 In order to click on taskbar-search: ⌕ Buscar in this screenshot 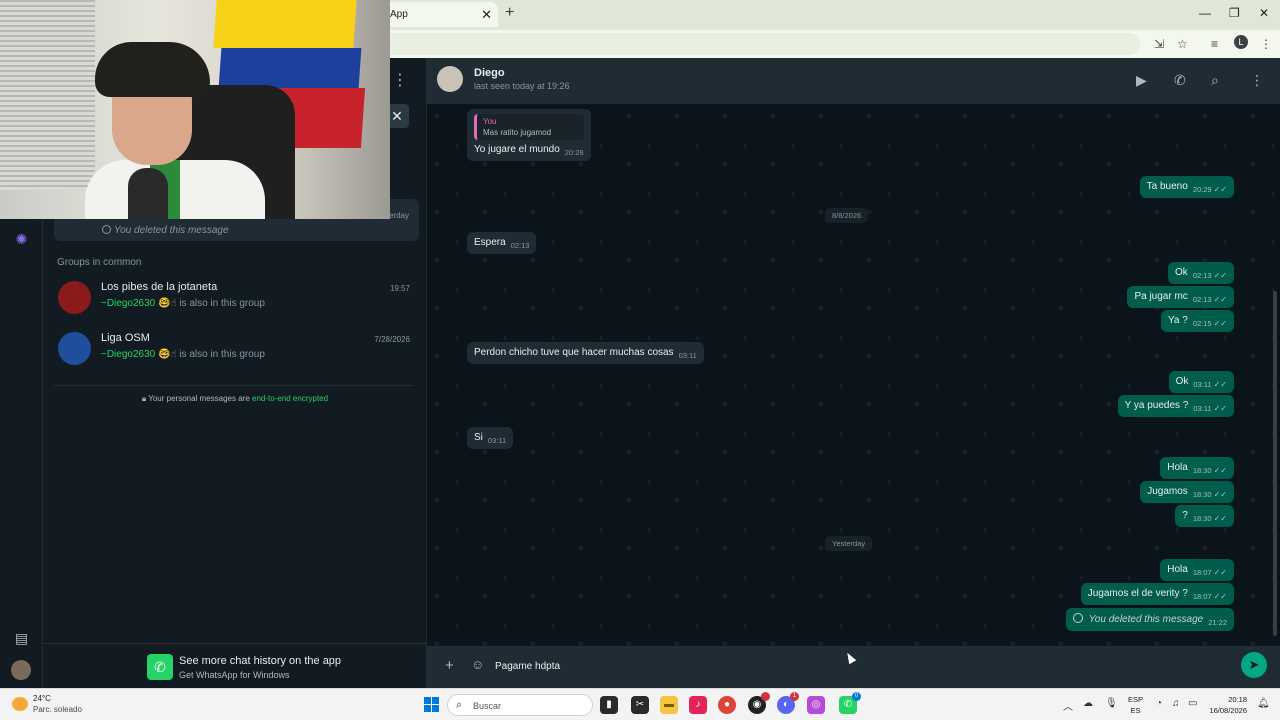, I will do `click(520, 705)`.